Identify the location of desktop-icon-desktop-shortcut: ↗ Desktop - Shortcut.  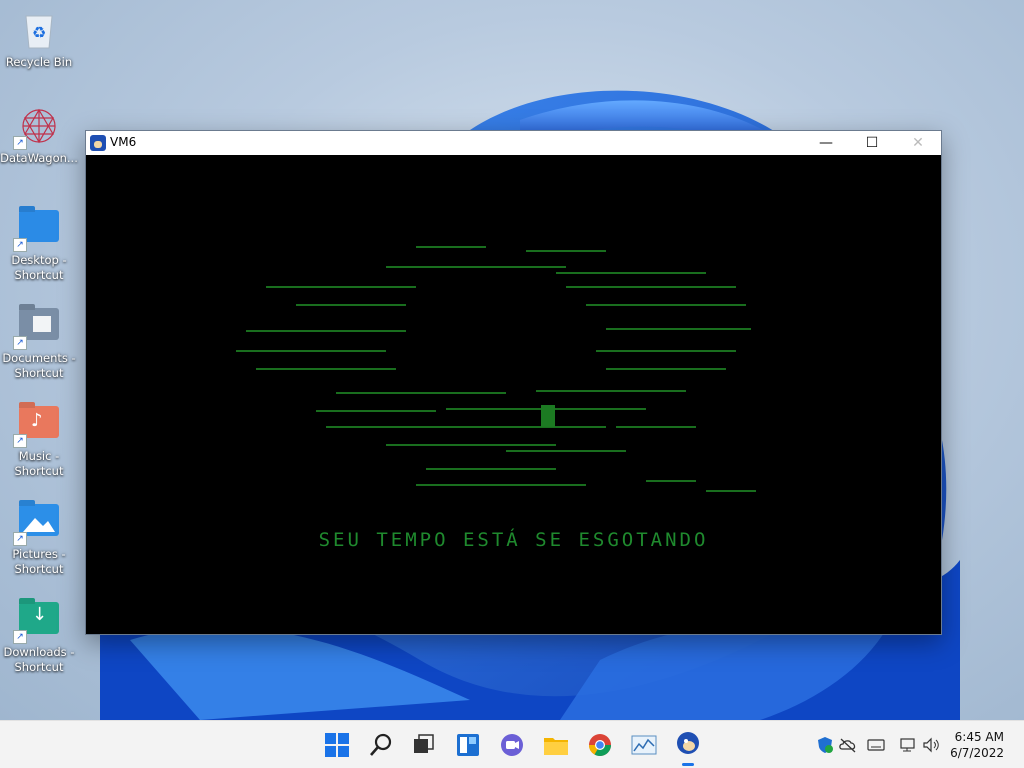
(39, 244).